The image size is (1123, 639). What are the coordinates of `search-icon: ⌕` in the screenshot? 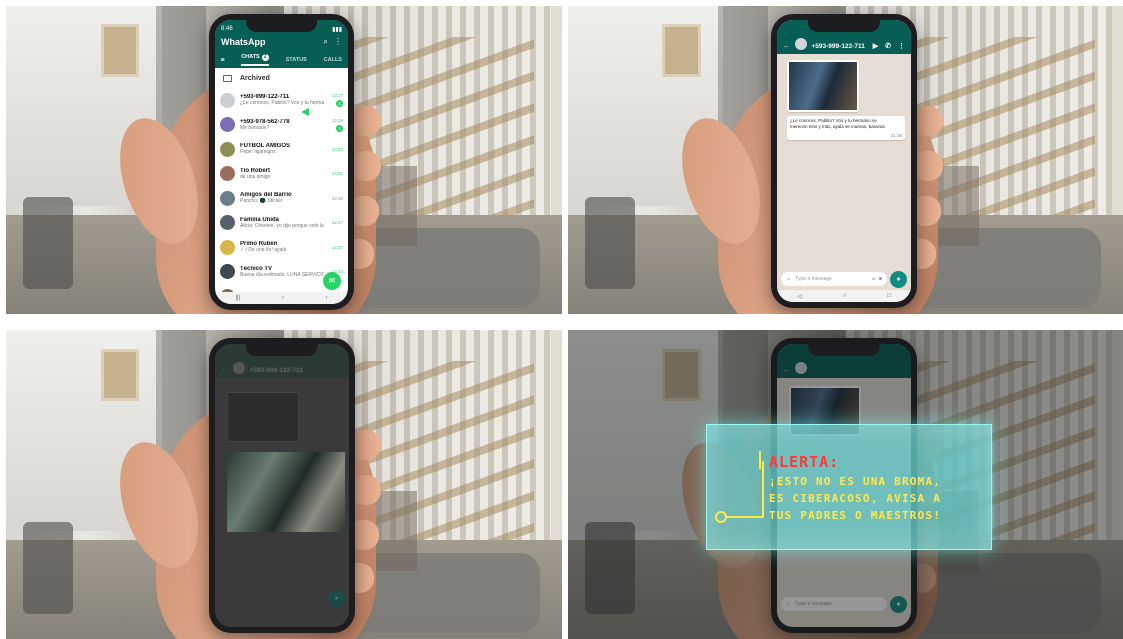 It's located at (326, 42).